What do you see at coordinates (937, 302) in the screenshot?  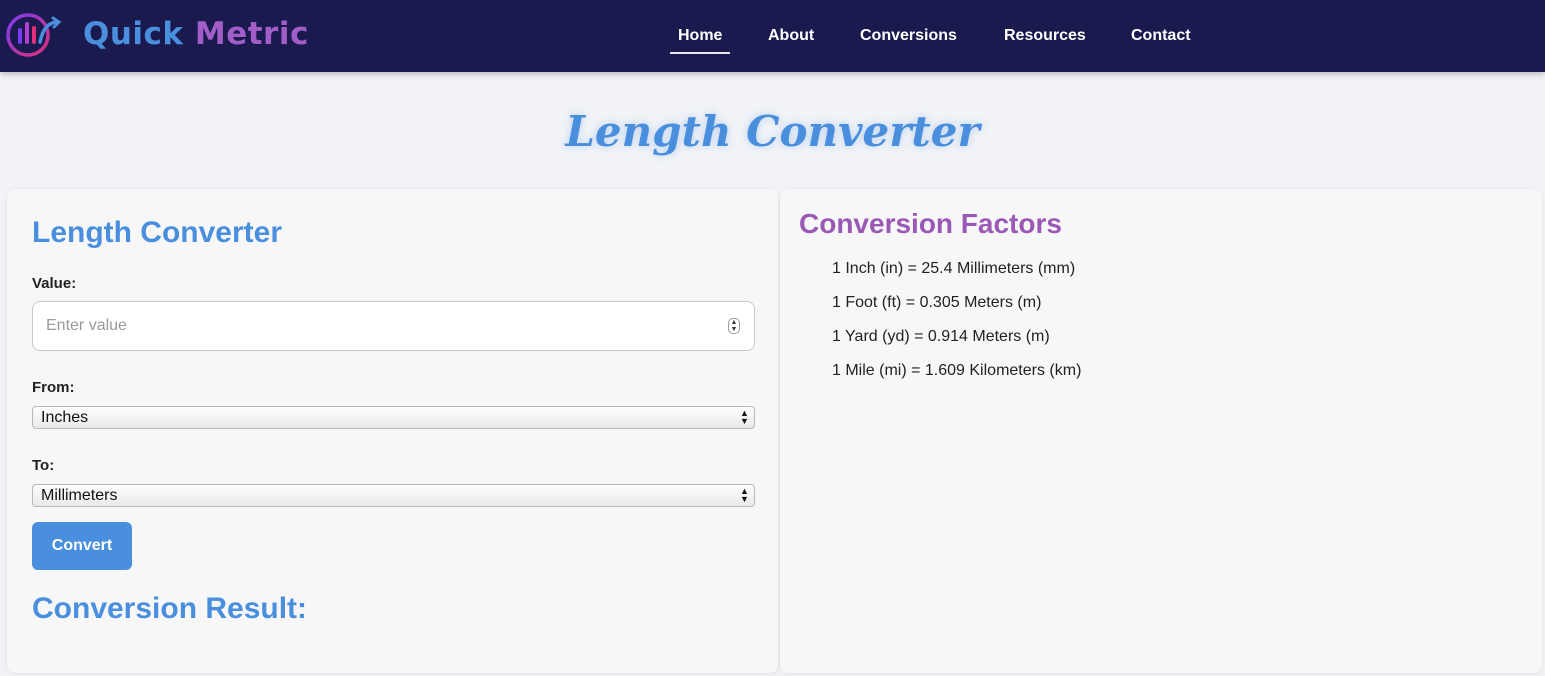 I see `list-item: 1 Foot (ft) = 0.305 Meters (m)` at bounding box center [937, 302].